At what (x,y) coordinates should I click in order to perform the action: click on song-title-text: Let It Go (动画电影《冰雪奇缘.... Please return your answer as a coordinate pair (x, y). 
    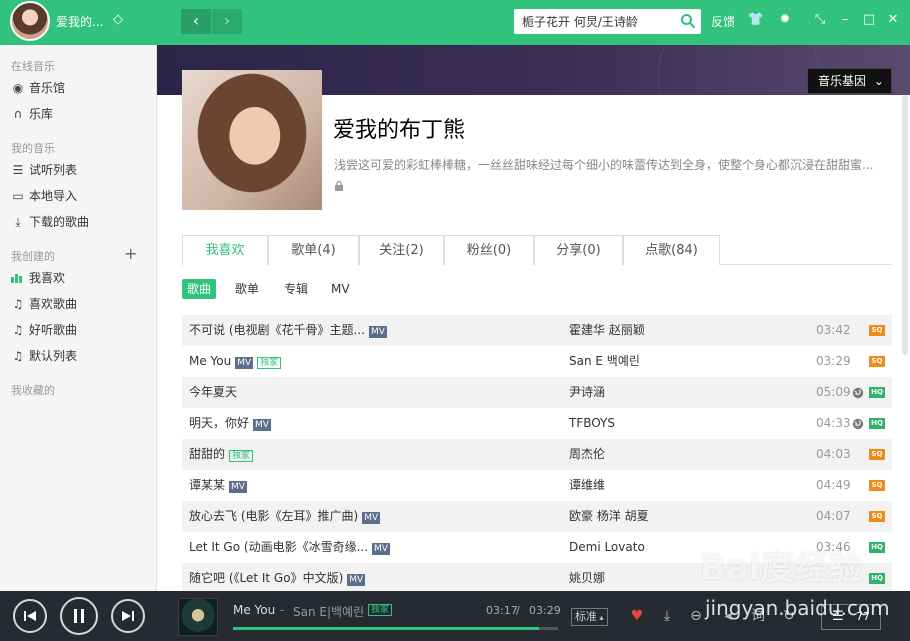
    Looking at the image, I should click on (279, 547).